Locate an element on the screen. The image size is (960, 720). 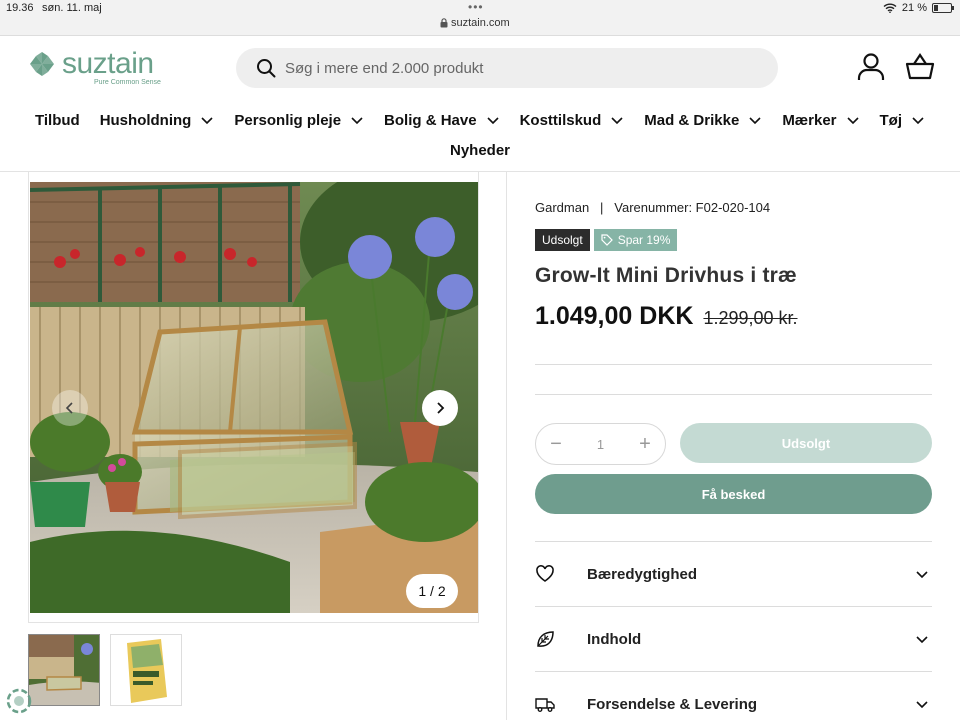
chevron-right-icon is located at coordinates (441, 408).